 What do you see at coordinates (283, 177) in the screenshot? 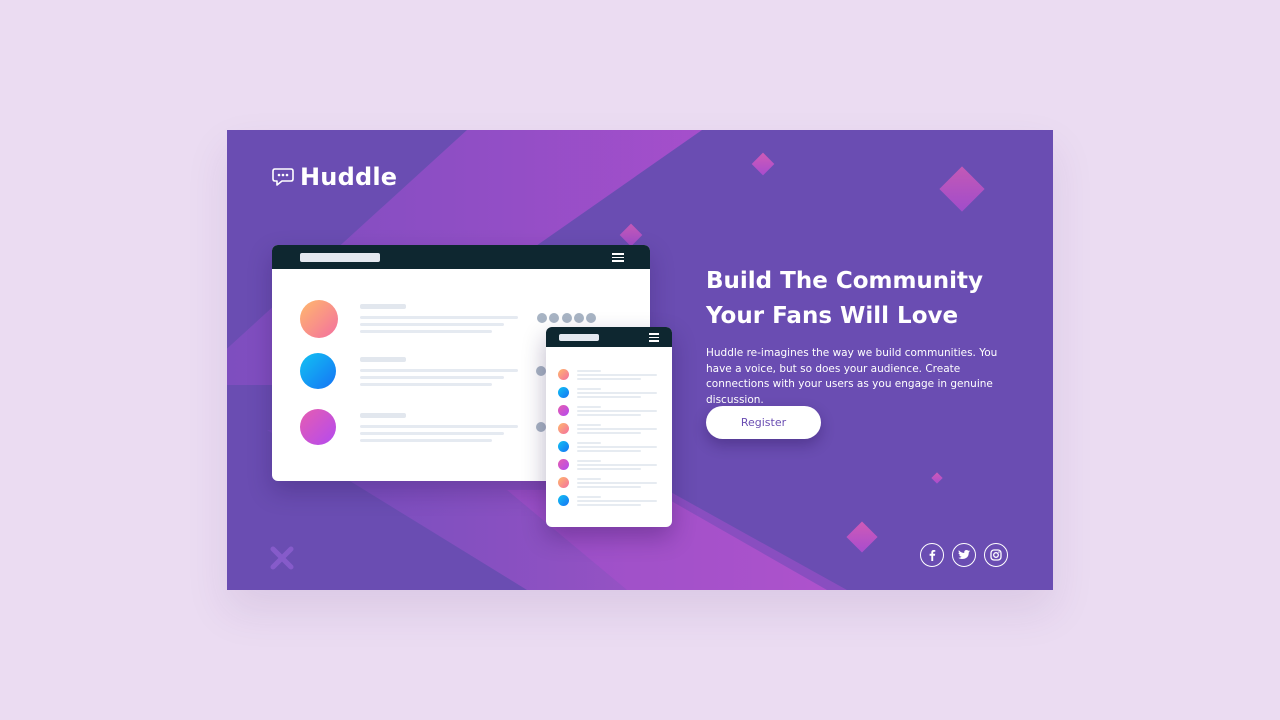
I see `chat-bubble-icon` at bounding box center [283, 177].